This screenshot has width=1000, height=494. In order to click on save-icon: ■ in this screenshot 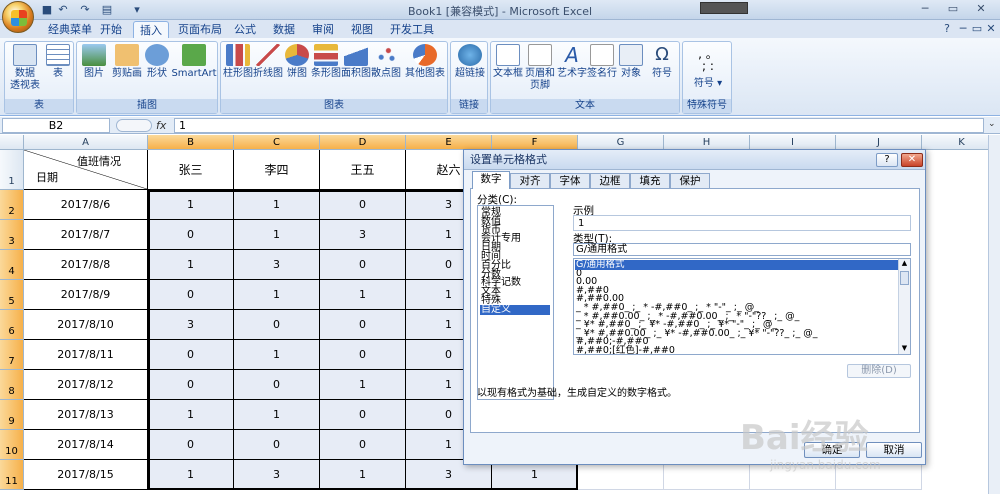, I will do `click(47, 10)`.